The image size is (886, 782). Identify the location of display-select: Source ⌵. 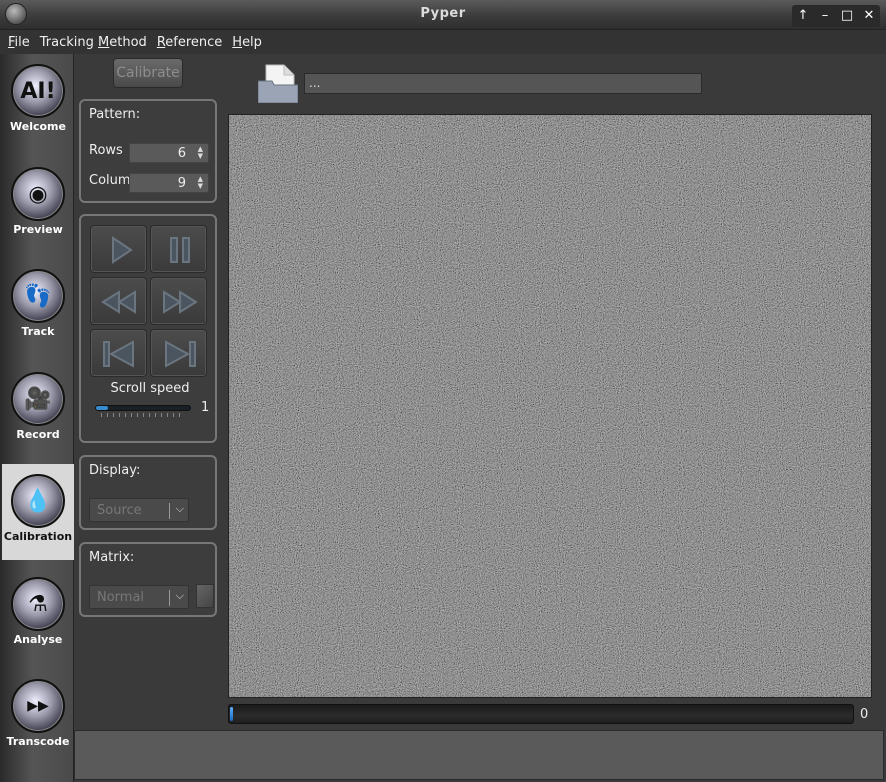
(139, 510).